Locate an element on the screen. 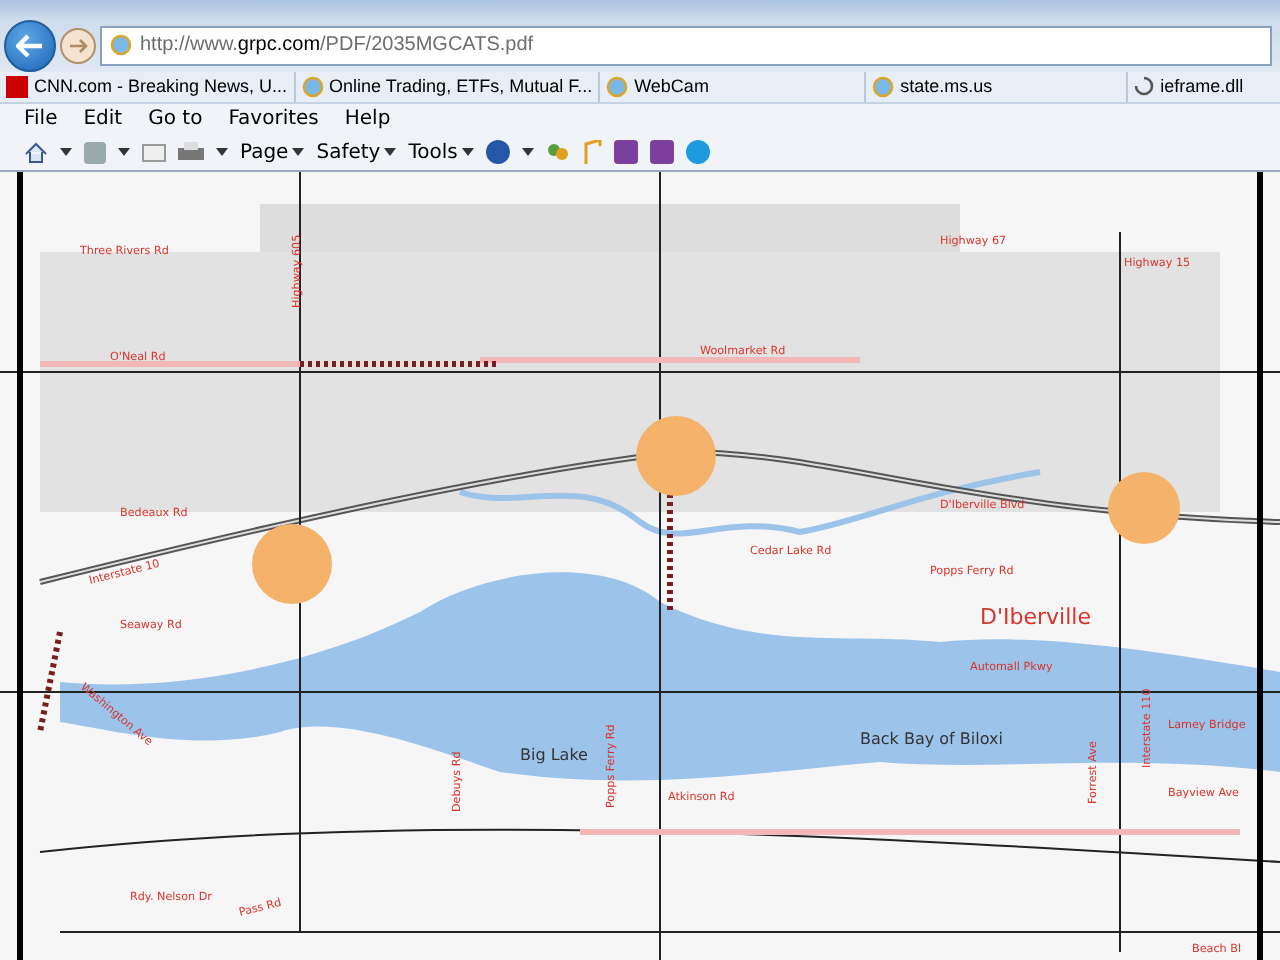  url-text: http://www.grpc.com/PDF/2035MGCATS.pdf is located at coordinates (337, 45).